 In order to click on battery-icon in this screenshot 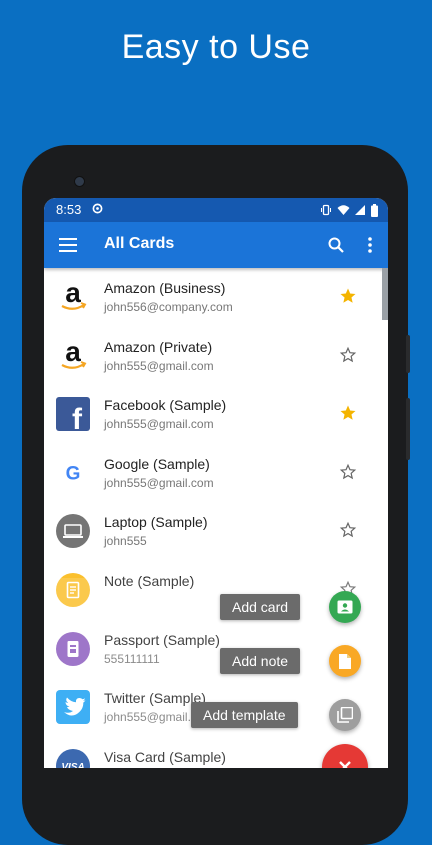, I will do `click(374, 210)`.